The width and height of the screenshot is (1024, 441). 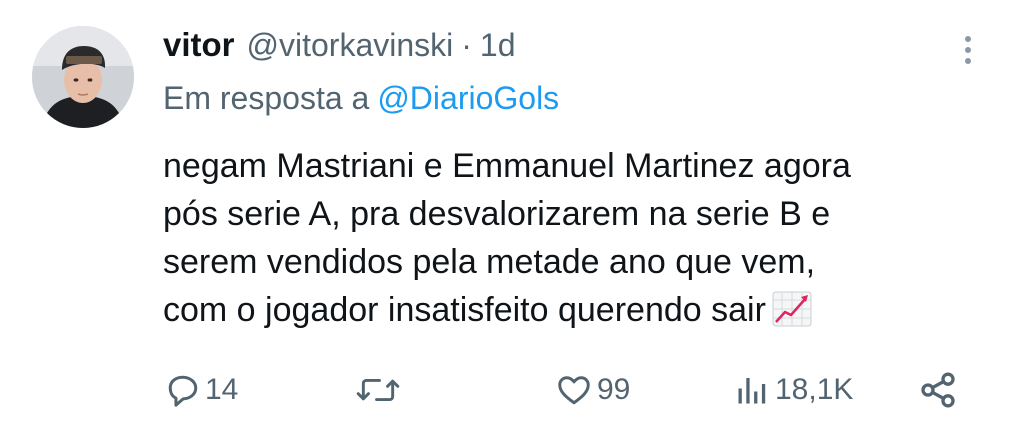 I want to click on reply-context: Em resposta a @DiarioGols, so click(x=361, y=98).